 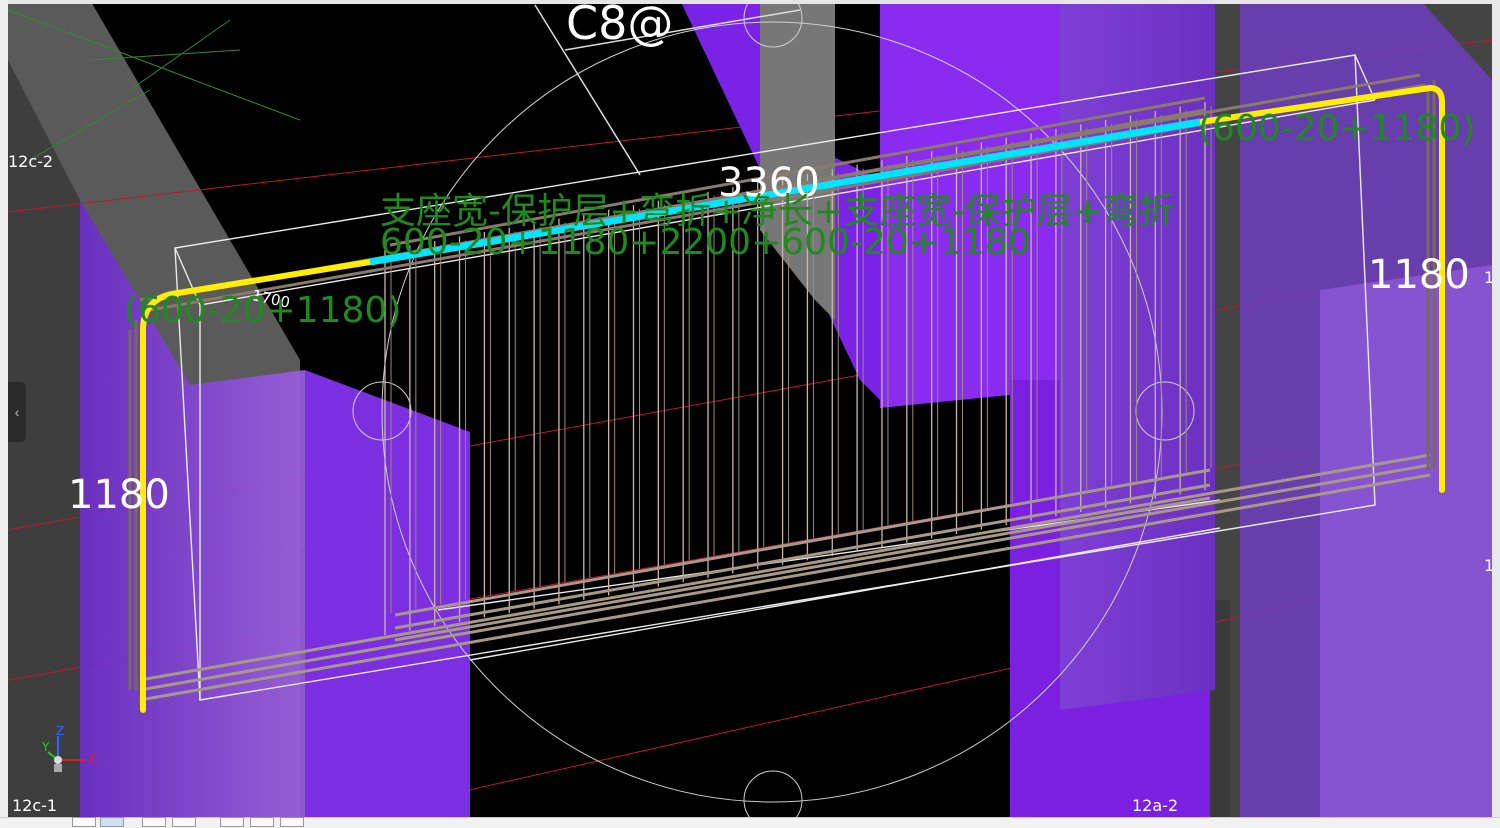 What do you see at coordinates (119, 495) in the screenshot?
I see `dimension-left-label: 1180` at bounding box center [119, 495].